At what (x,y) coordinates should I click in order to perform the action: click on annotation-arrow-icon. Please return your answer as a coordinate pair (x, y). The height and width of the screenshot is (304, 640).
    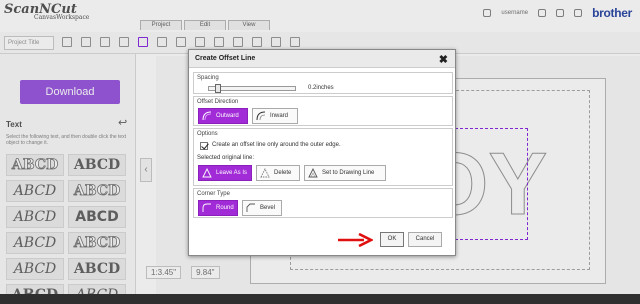
    Looking at the image, I should click on (355, 240).